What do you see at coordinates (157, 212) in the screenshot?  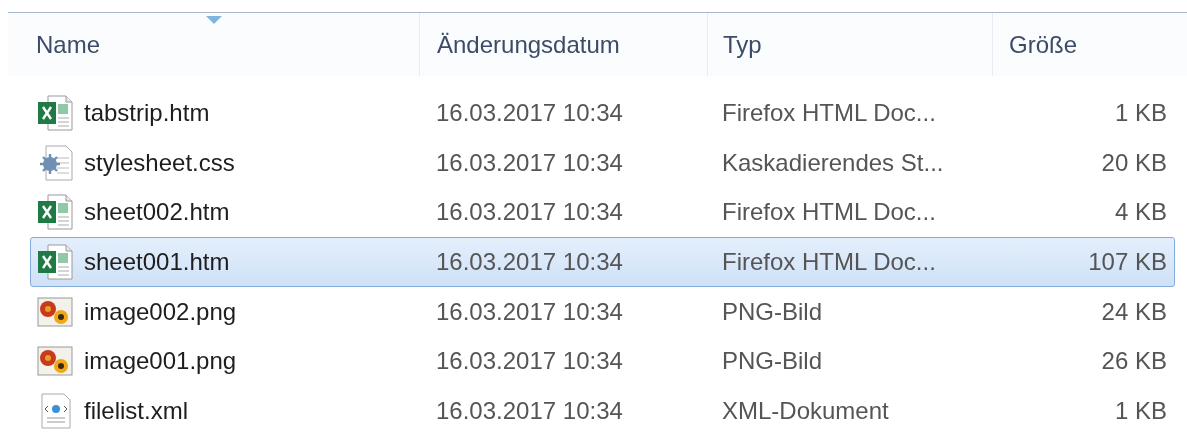 I see `file-name: sheet002.htm` at bounding box center [157, 212].